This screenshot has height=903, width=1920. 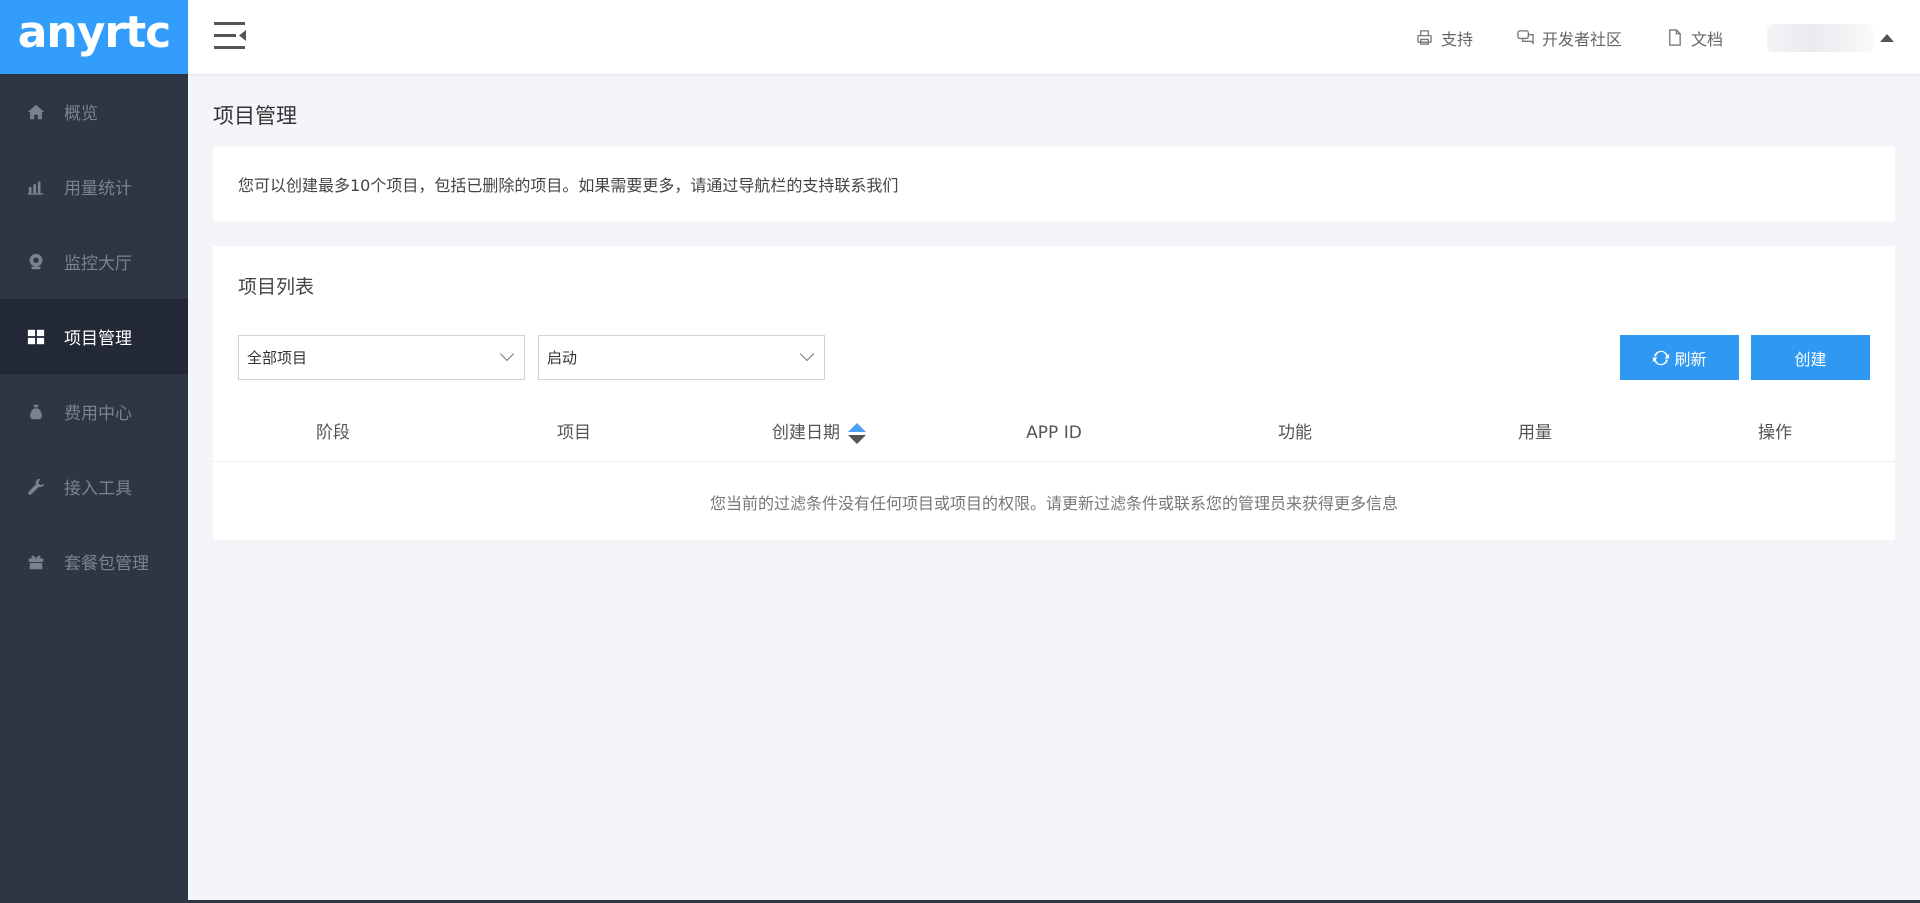 What do you see at coordinates (255, 116) in the screenshot?
I see `page-title: 项目管理` at bounding box center [255, 116].